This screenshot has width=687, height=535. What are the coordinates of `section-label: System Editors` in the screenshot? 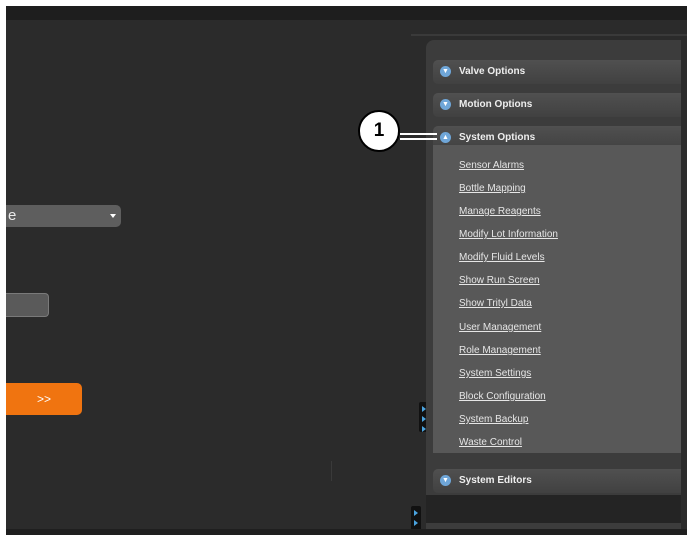 It's located at (495, 480).